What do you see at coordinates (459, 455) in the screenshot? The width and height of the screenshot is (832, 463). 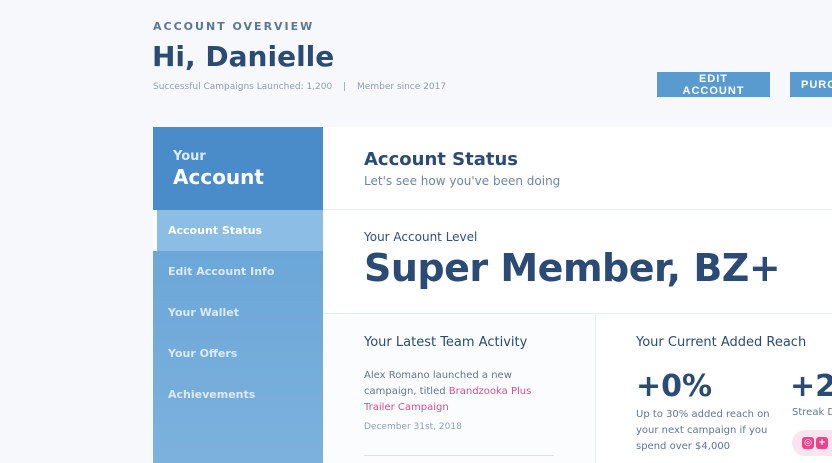 I see `activity-divider` at bounding box center [459, 455].